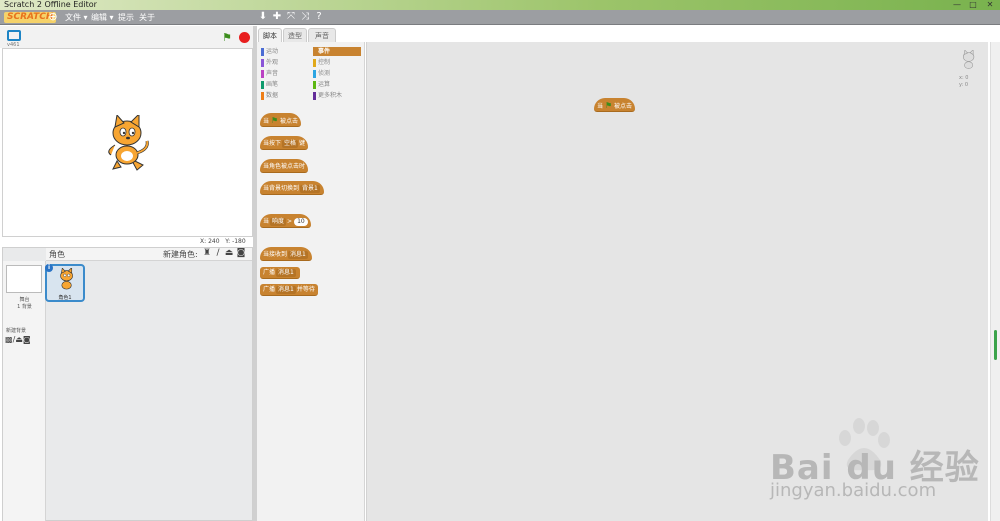  I want to click on mouse-coordinates: X: 240 Y: -180, so click(223, 241).